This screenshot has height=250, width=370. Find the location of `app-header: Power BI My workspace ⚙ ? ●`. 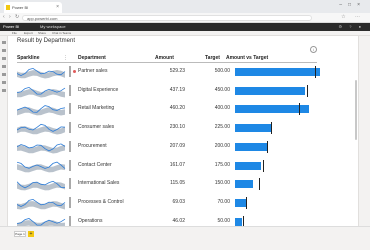

app-header: Power BI My workspace ⚙ ? ● is located at coordinates (185, 27).